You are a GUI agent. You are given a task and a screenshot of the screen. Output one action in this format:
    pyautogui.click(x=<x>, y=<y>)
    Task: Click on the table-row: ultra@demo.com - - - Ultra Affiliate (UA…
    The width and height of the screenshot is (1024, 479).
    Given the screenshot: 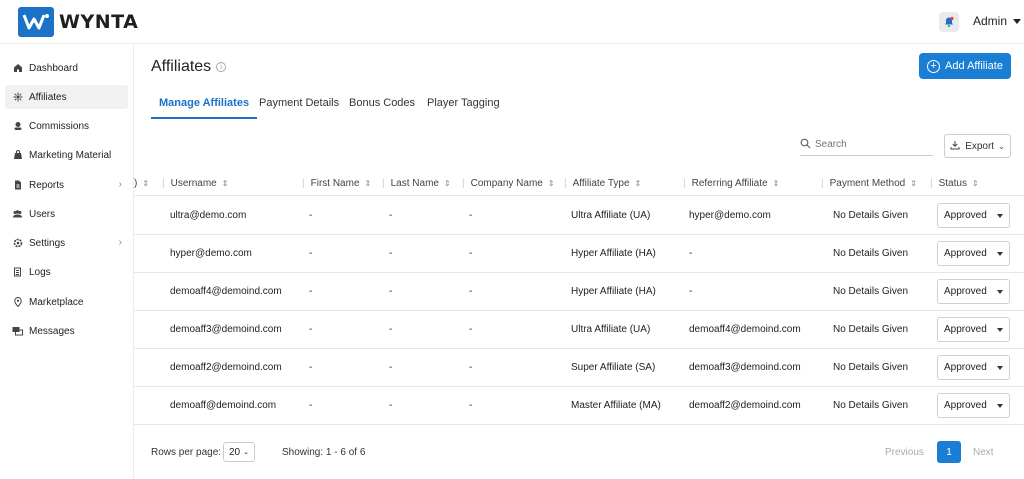 What is the action you would take?
    pyautogui.click(x=579, y=216)
    